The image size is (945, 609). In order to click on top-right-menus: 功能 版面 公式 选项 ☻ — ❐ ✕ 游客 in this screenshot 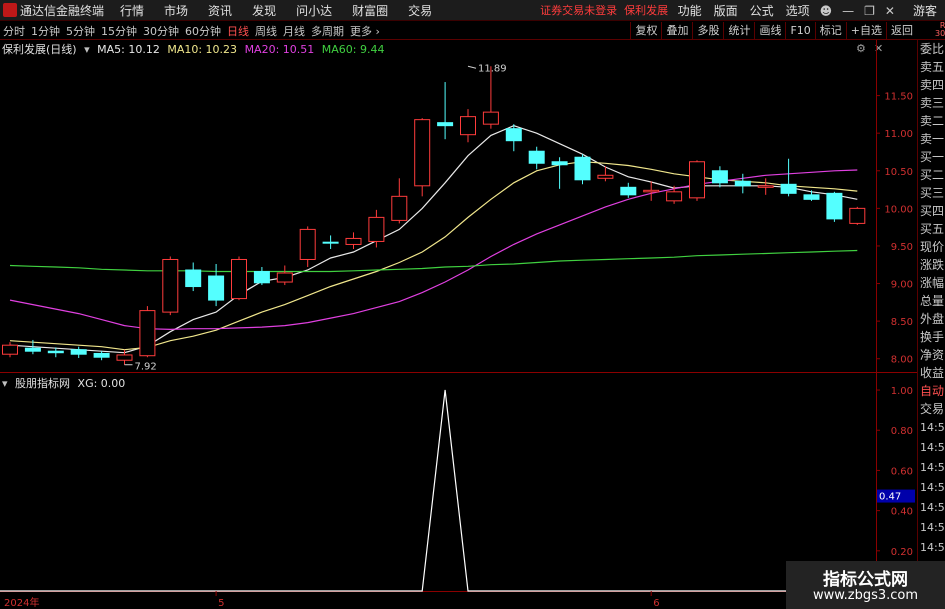, I will do `click(805, 10)`.